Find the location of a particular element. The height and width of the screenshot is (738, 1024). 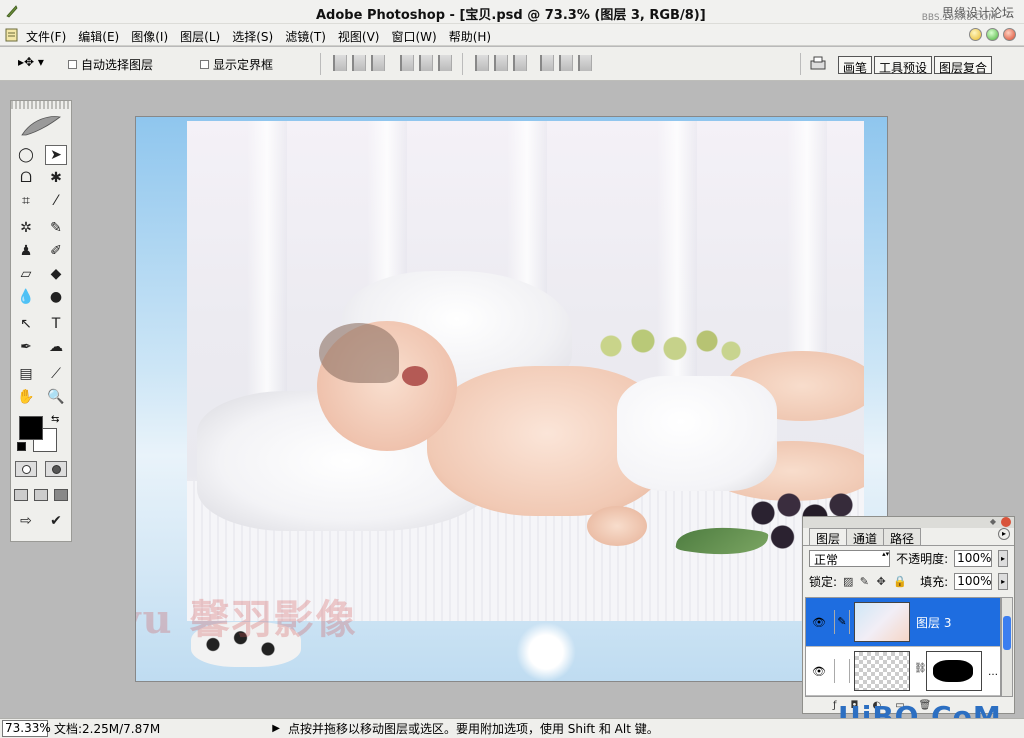

full-screen-menu-mode-icon is located at coordinates (41, 495).